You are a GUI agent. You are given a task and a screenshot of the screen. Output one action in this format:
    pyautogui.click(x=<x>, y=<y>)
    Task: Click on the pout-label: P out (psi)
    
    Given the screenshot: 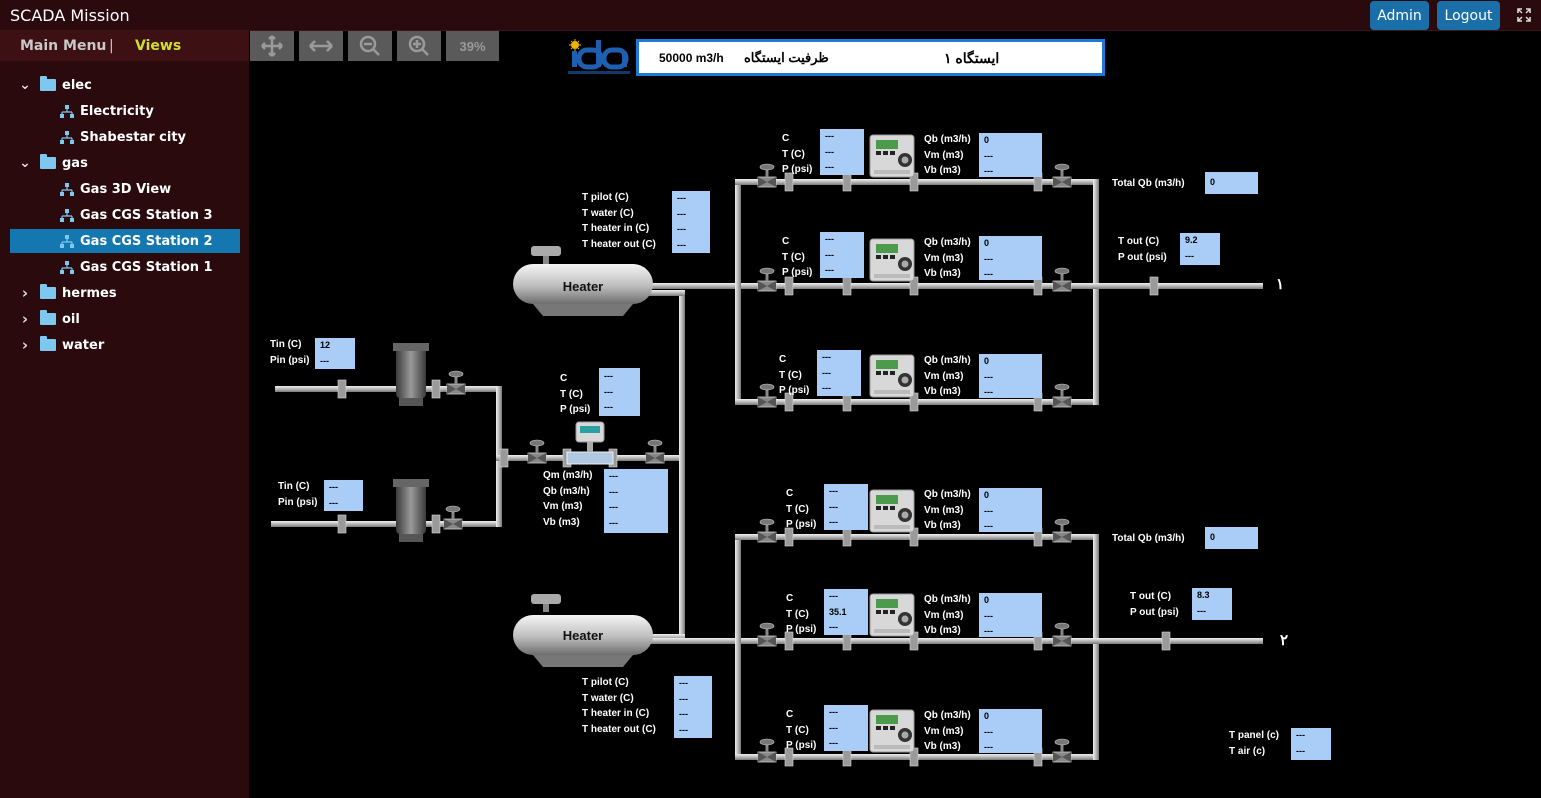 What is the action you would take?
    pyautogui.click(x=1142, y=257)
    